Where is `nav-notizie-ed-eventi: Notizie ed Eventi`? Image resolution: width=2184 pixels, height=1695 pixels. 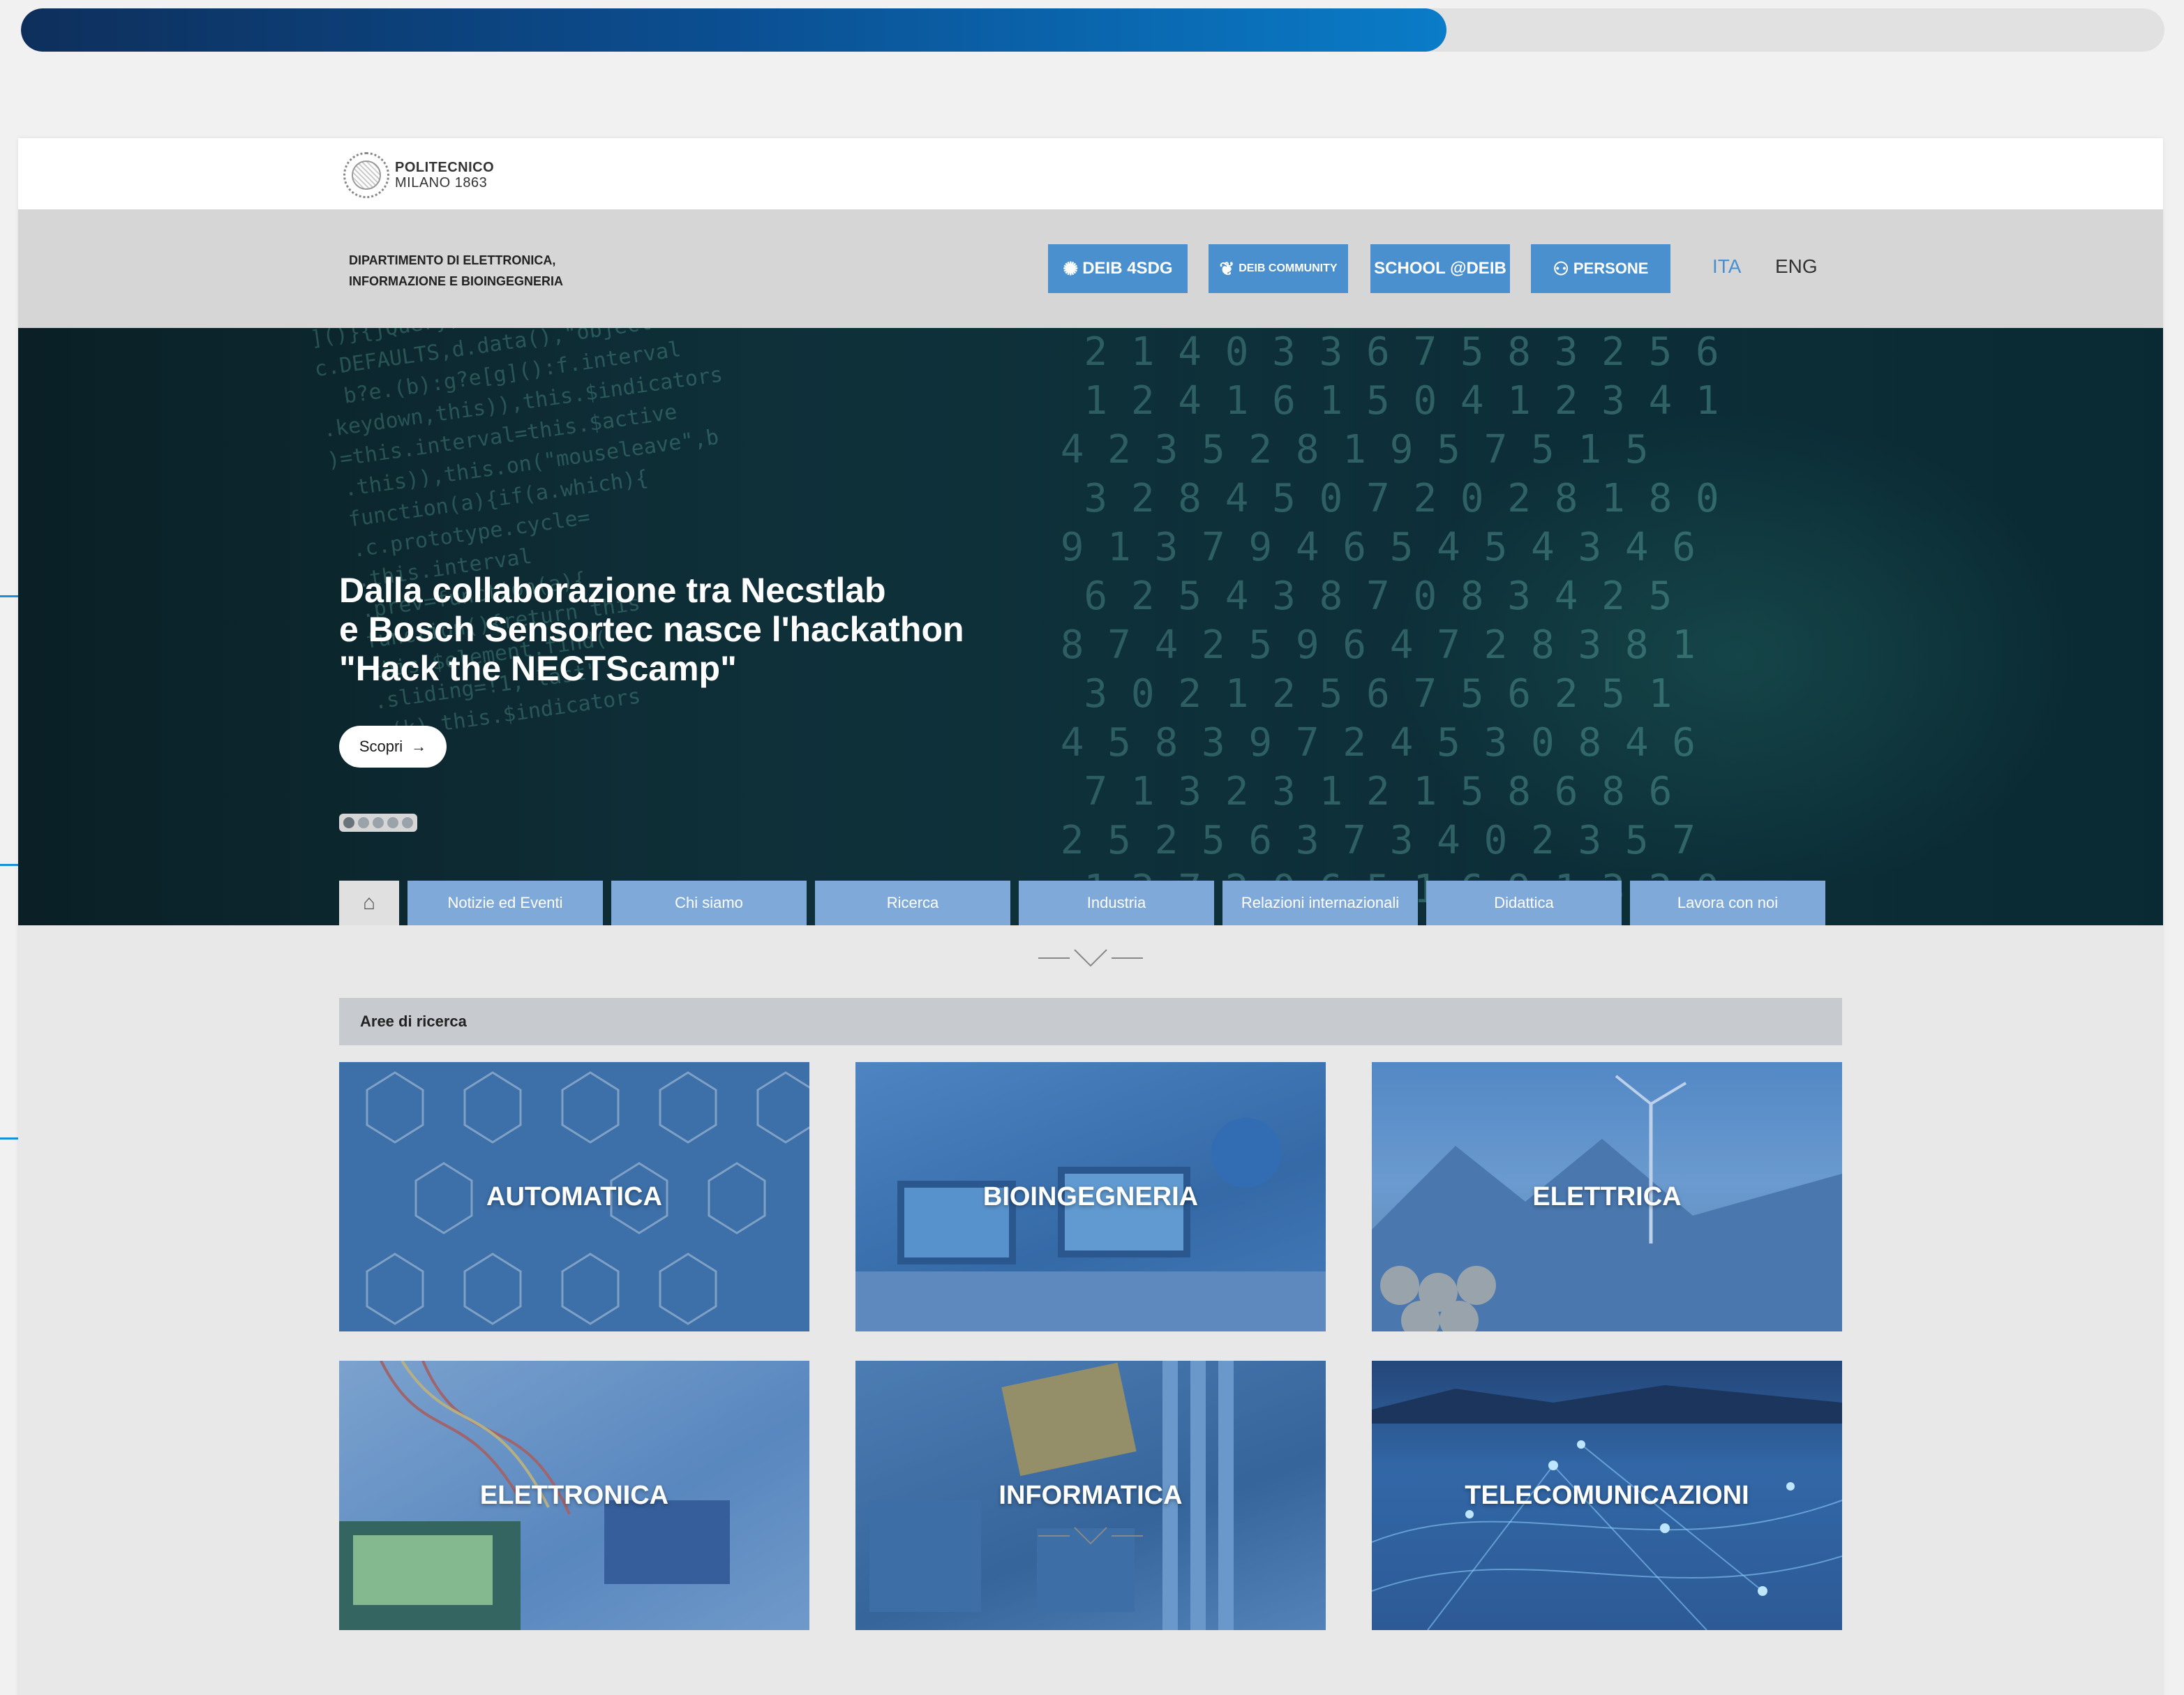
nav-notizie-ed-eventi: Notizie ed Eventi is located at coordinates (505, 903).